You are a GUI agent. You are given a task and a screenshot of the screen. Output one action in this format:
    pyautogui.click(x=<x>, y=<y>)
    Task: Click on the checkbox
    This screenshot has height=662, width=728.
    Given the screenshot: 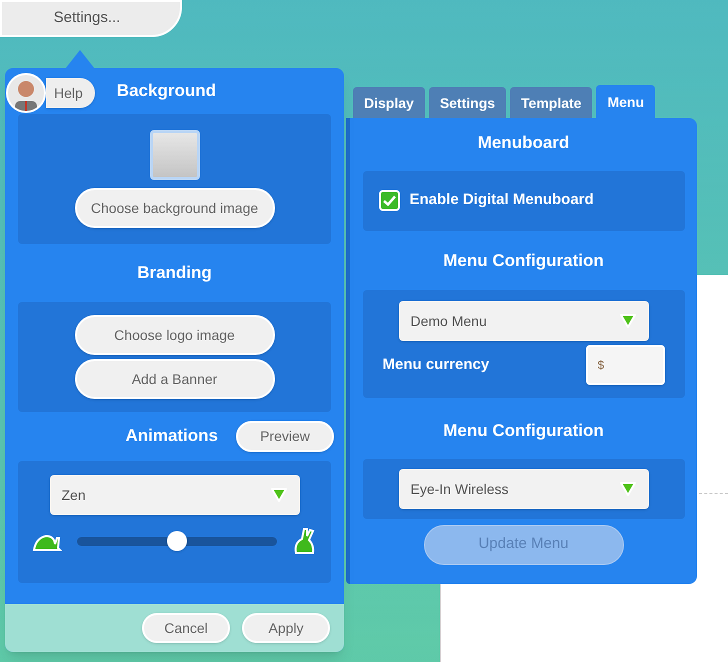 What is the action you would take?
    pyautogui.click(x=389, y=200)
    